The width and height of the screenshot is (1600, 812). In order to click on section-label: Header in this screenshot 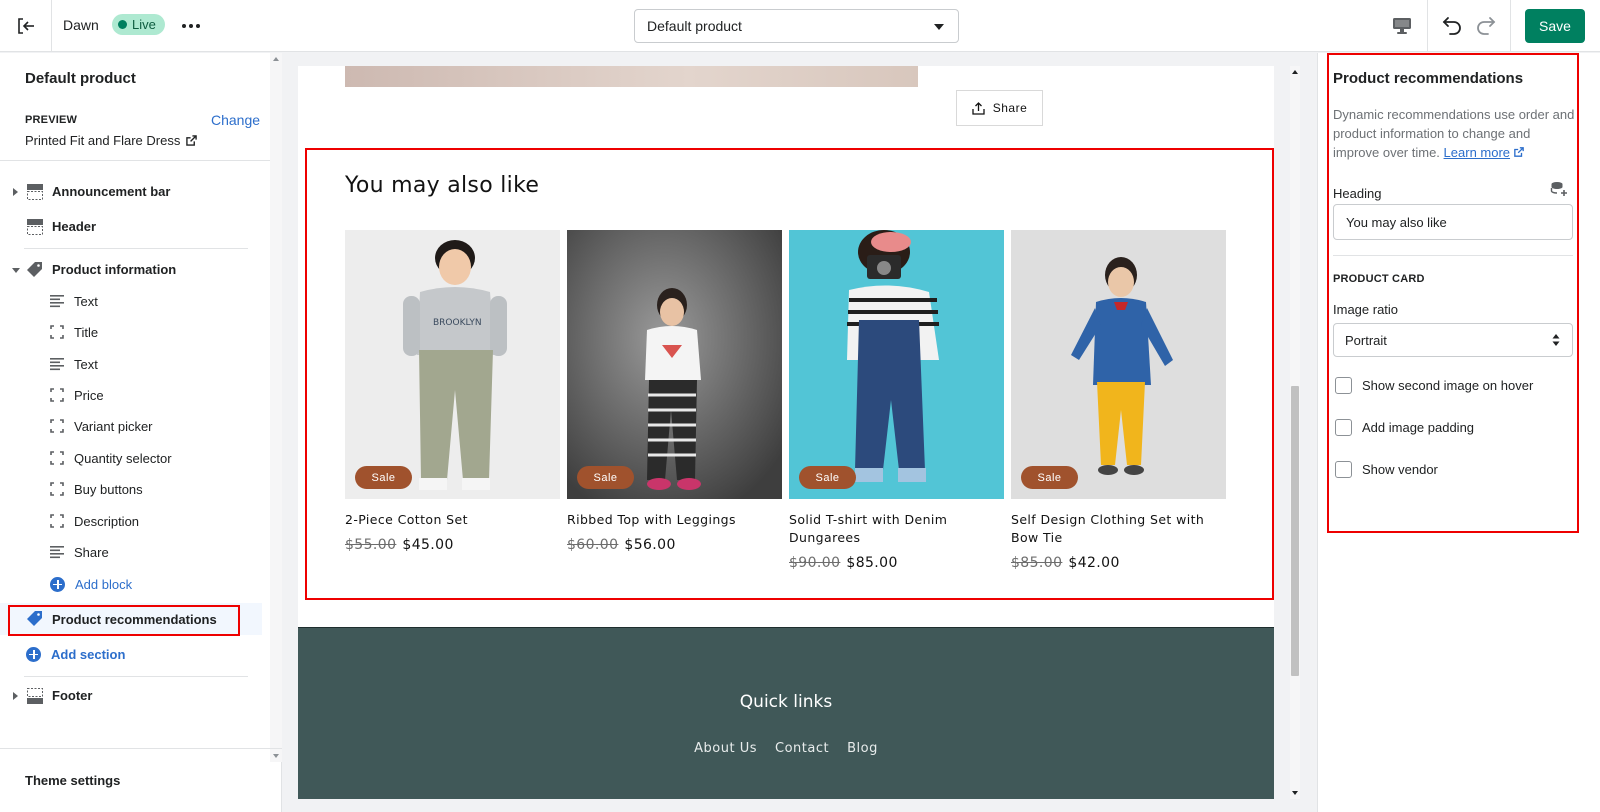, I will do `click(74, 226)`.